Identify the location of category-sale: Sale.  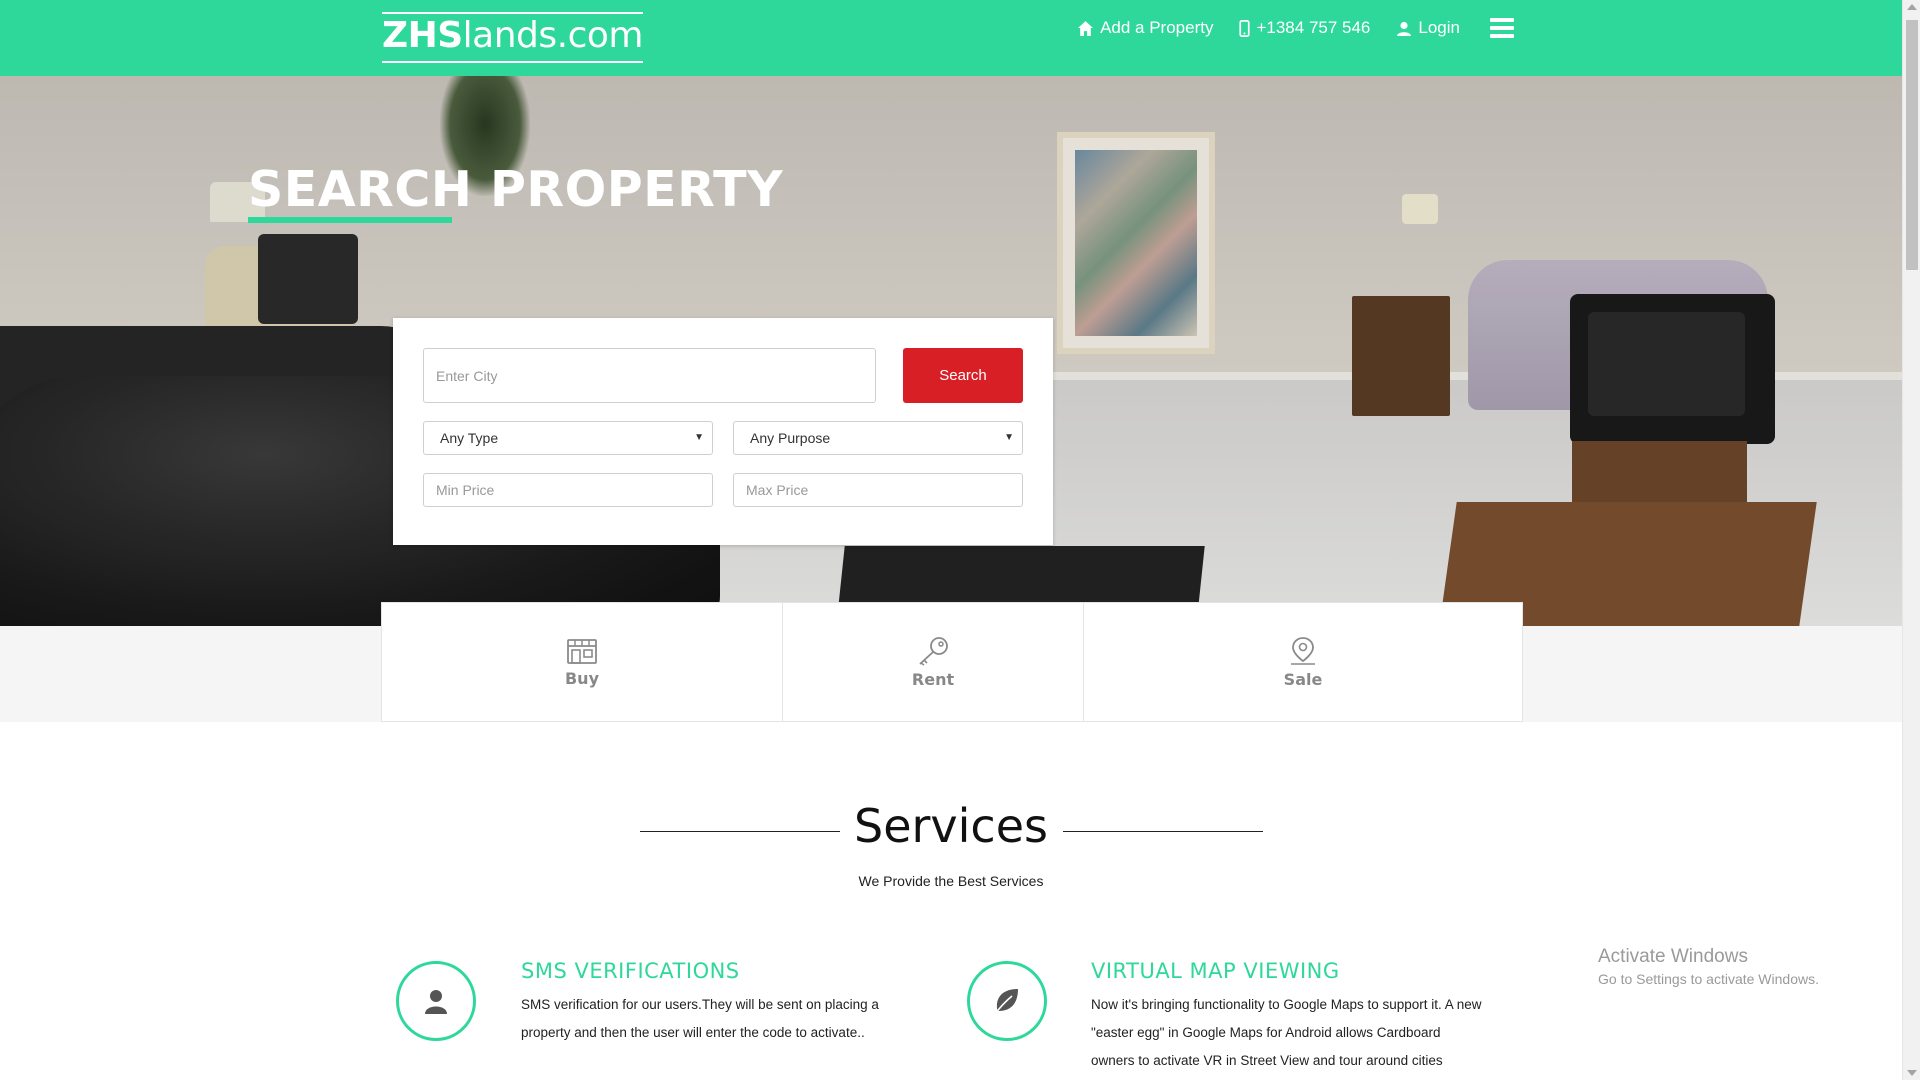
(1302, 662).